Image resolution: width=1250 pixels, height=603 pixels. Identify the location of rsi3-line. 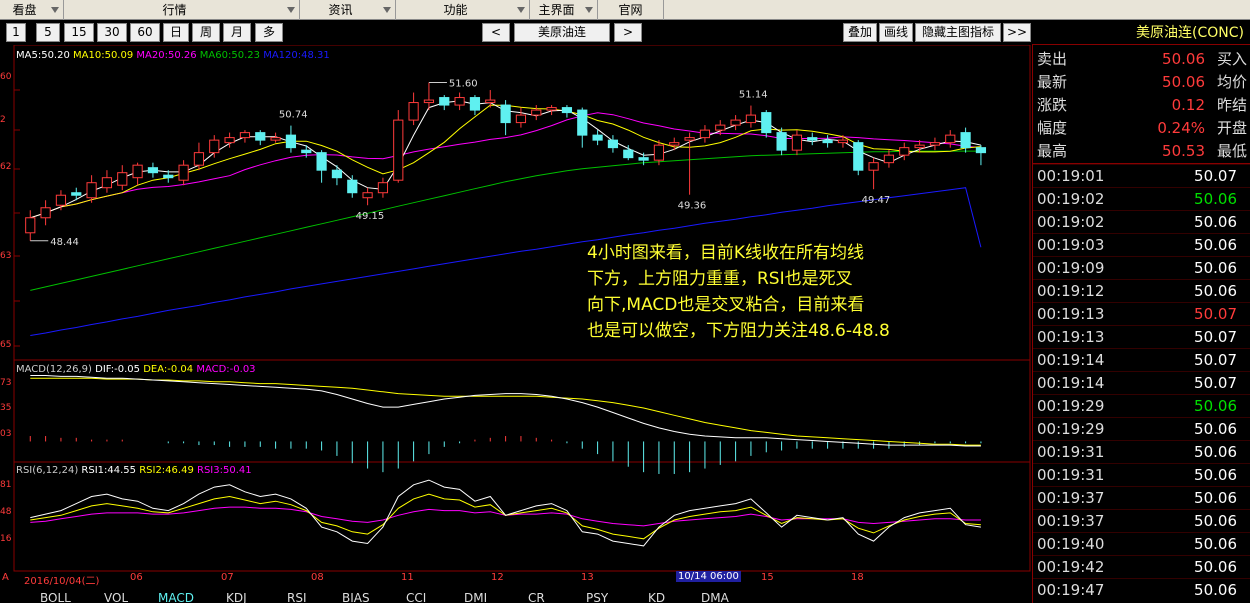
(505, 516).